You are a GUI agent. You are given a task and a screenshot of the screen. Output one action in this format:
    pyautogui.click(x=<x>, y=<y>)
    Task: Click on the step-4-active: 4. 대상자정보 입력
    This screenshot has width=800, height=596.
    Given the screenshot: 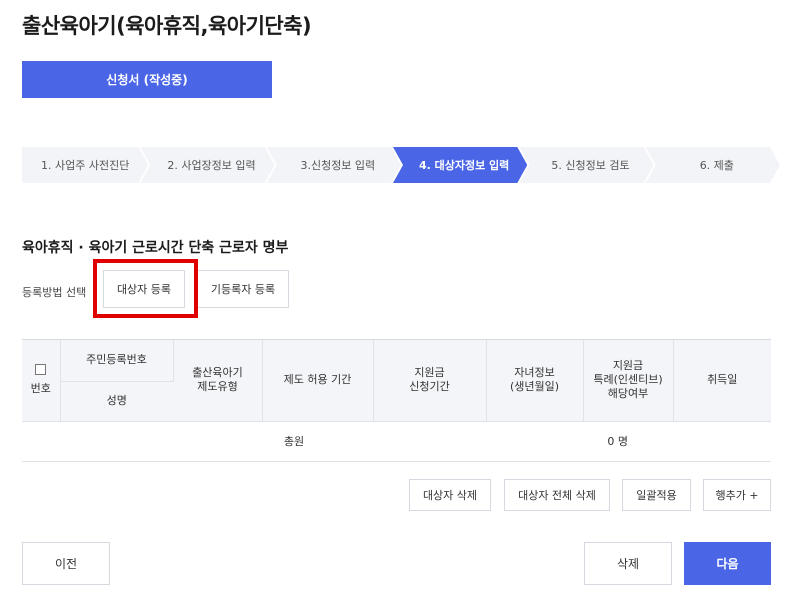 What is the action you would take?
    pyautogui.click(x=460, y=165)
    